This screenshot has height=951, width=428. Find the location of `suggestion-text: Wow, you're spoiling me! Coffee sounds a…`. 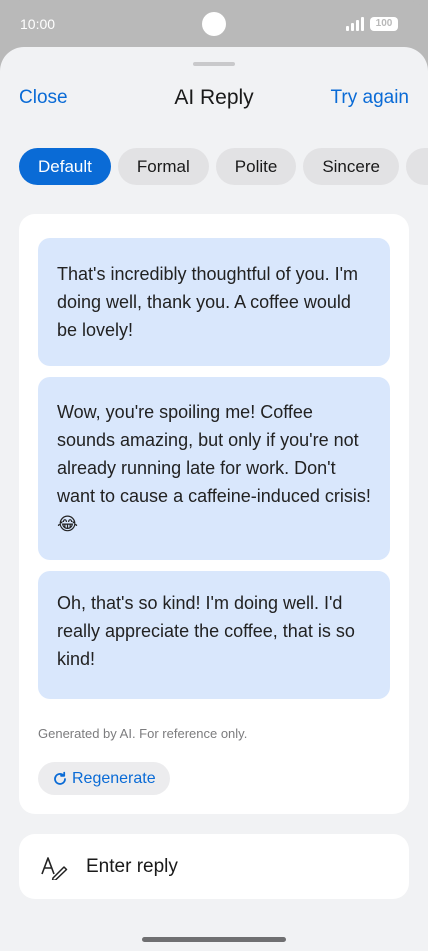

suggestion-text: Wow, you're spoiling me! Coffee sounds a… is located at coordinates (214, 468).